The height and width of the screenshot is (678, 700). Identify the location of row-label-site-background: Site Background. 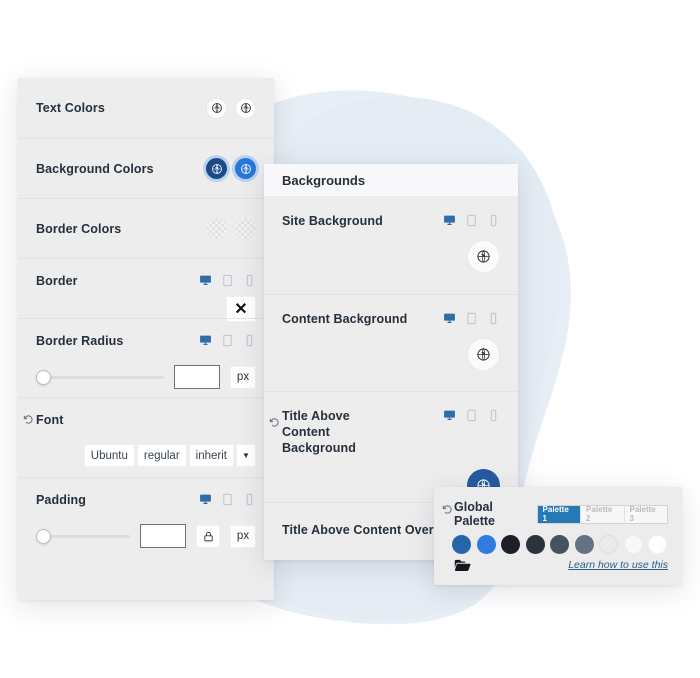
(332, 221).